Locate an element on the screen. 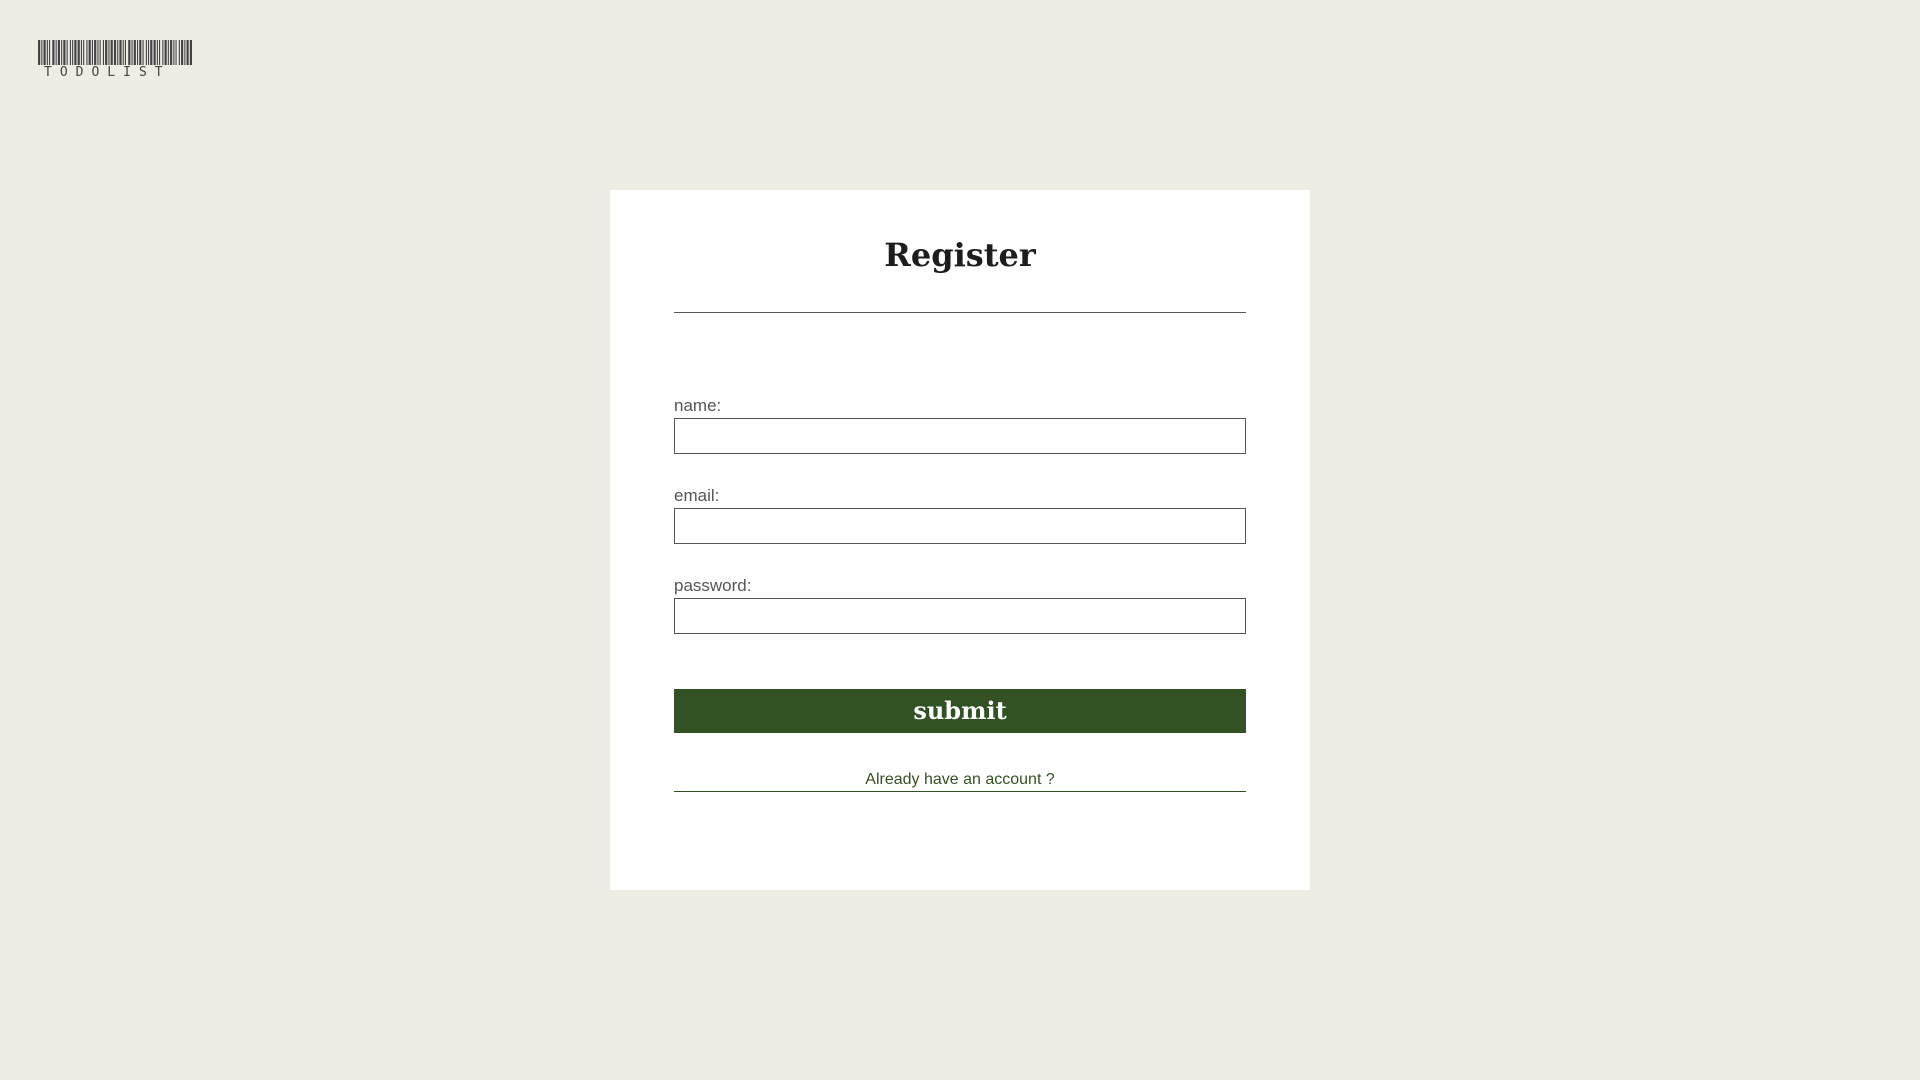  app-logo: TODOLIST is located at coordinates (115, 60).